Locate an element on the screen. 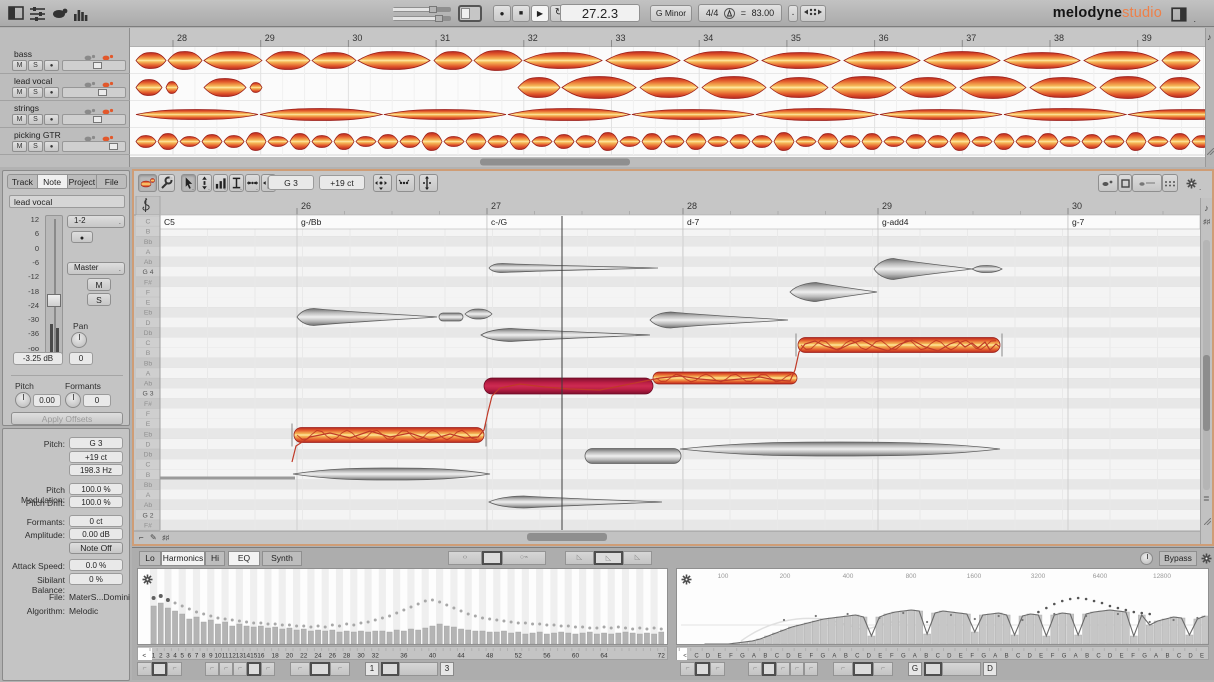  mix-knob is located at coordinates (1146, 558).